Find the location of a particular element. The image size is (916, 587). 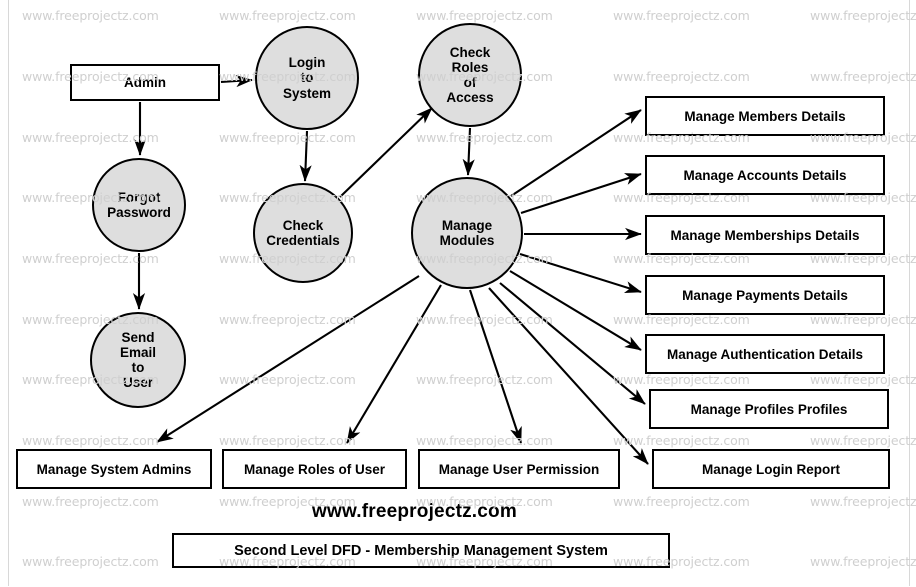

flow-check-credentials-to-check-roles is located at coordinates (386, 152).